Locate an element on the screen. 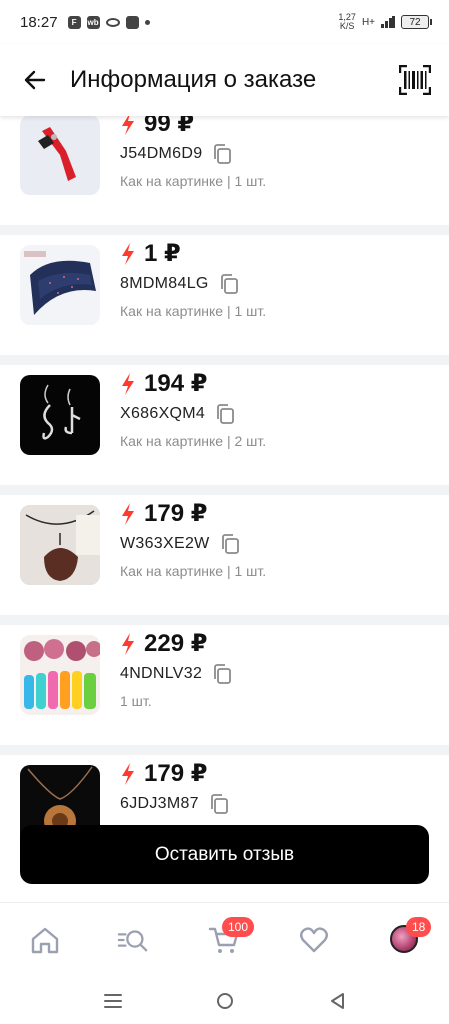  tab-catalog is located at coordinates (133, 940).